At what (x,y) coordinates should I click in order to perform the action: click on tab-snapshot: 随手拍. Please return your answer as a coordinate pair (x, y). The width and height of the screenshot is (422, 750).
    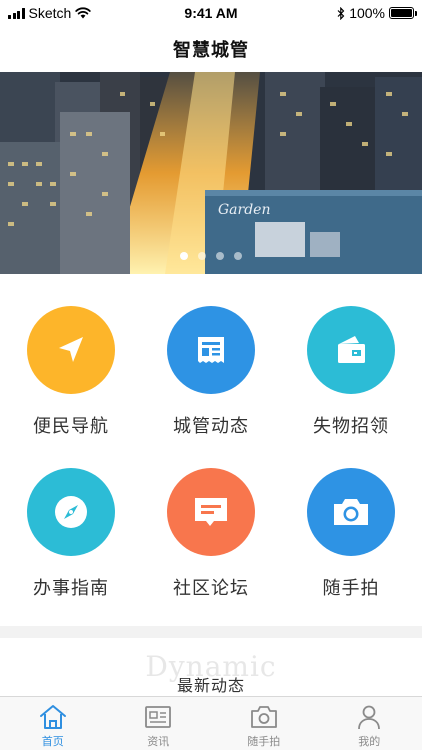
    Looking at the image, I should click on (264, 723).